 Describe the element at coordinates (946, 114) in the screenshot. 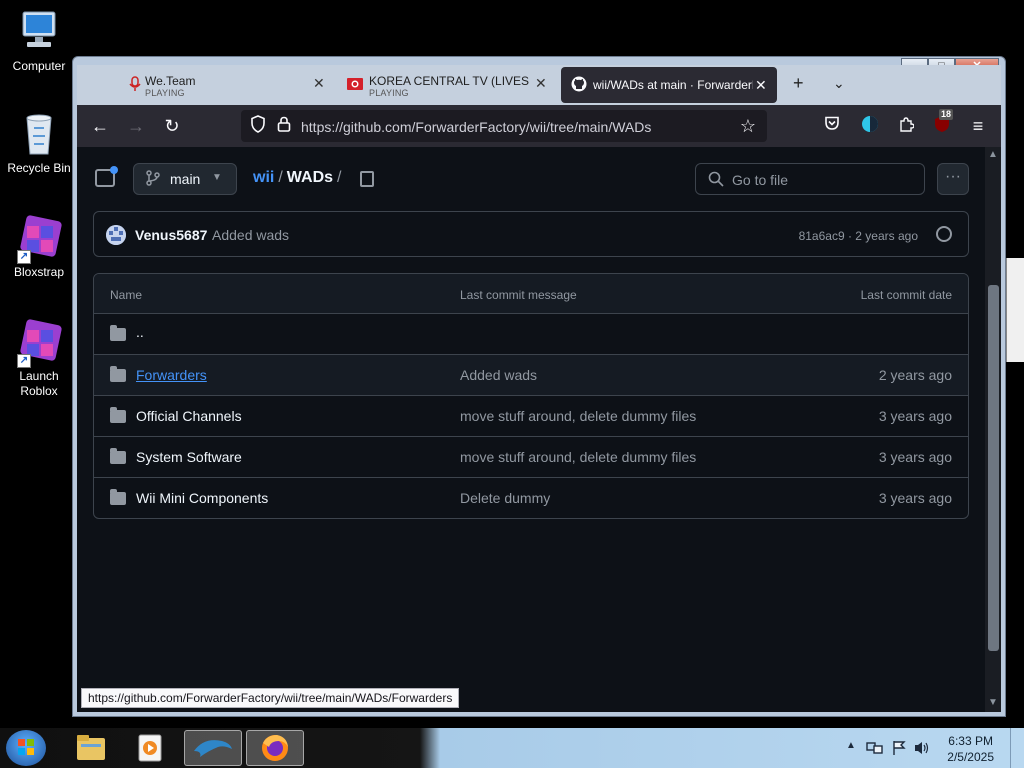

I see `notification-badge: 18` at that location.